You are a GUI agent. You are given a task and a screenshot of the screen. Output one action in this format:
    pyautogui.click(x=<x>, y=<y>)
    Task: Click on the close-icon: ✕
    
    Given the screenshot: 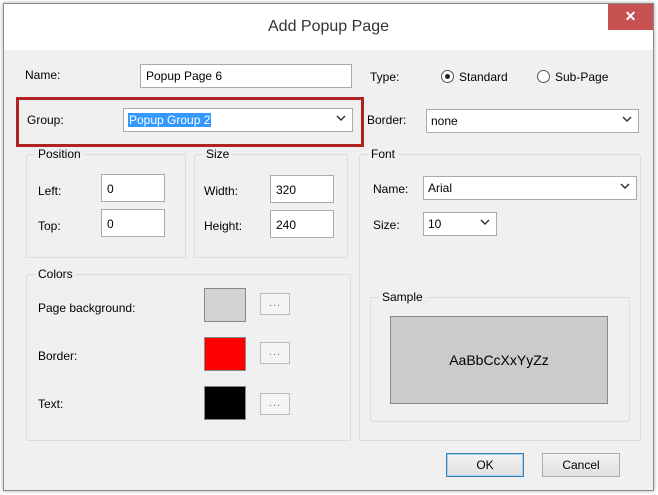 What is the action you would take?
    pyautogui.click(x=630, y=17)
    